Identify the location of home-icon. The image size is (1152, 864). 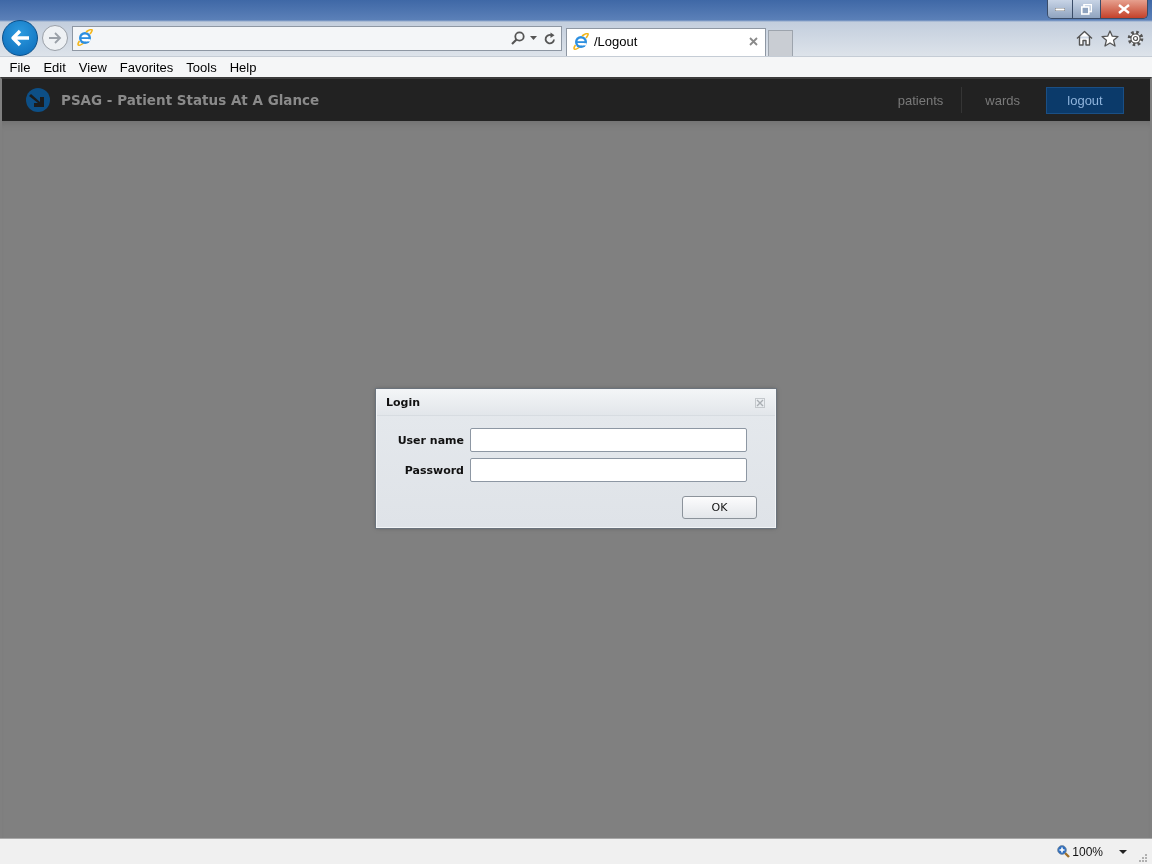
(1084, 38).